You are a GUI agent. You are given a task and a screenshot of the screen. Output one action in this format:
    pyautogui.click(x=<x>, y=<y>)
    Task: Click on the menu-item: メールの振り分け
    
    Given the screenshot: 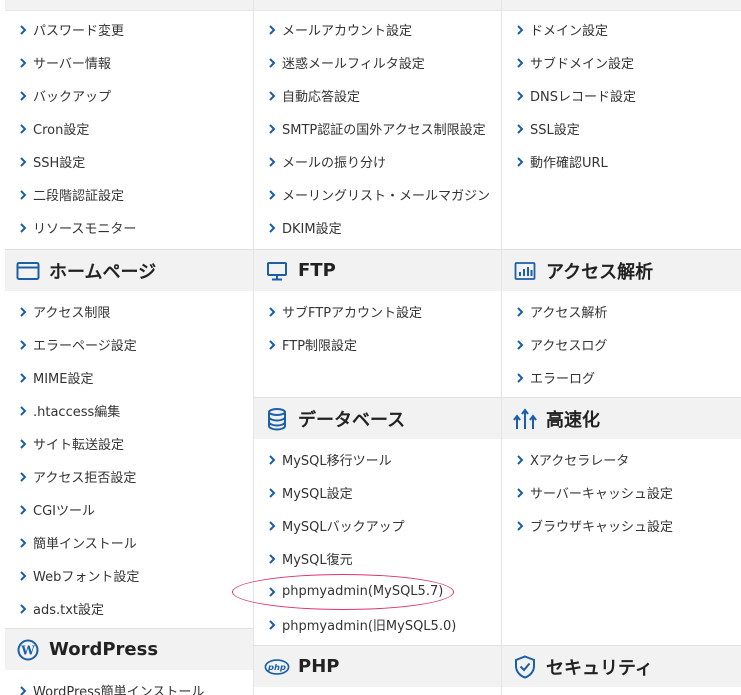 What is the action you would take?
    pyautogui.click(x=383, y=161)
    